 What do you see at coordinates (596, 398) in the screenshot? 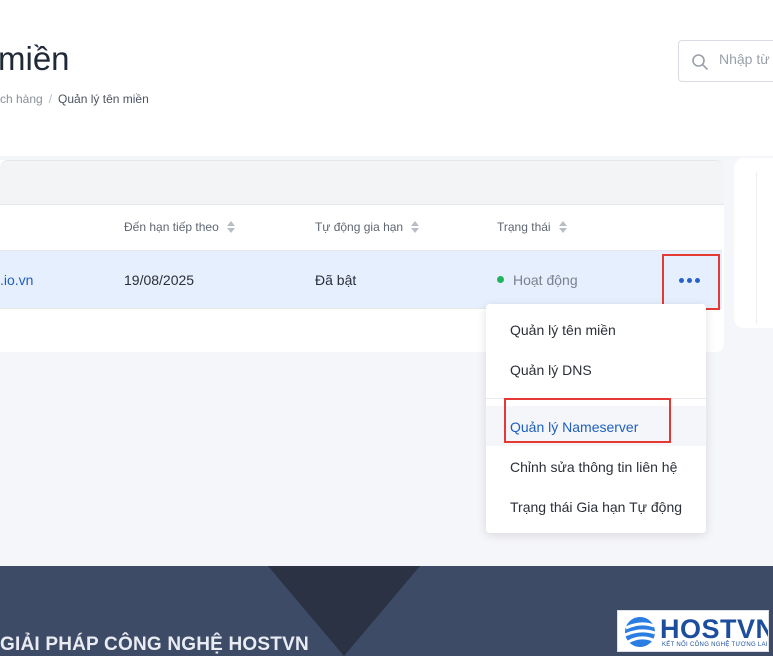
I see `menu-divider` at bounding box center [596, 398].